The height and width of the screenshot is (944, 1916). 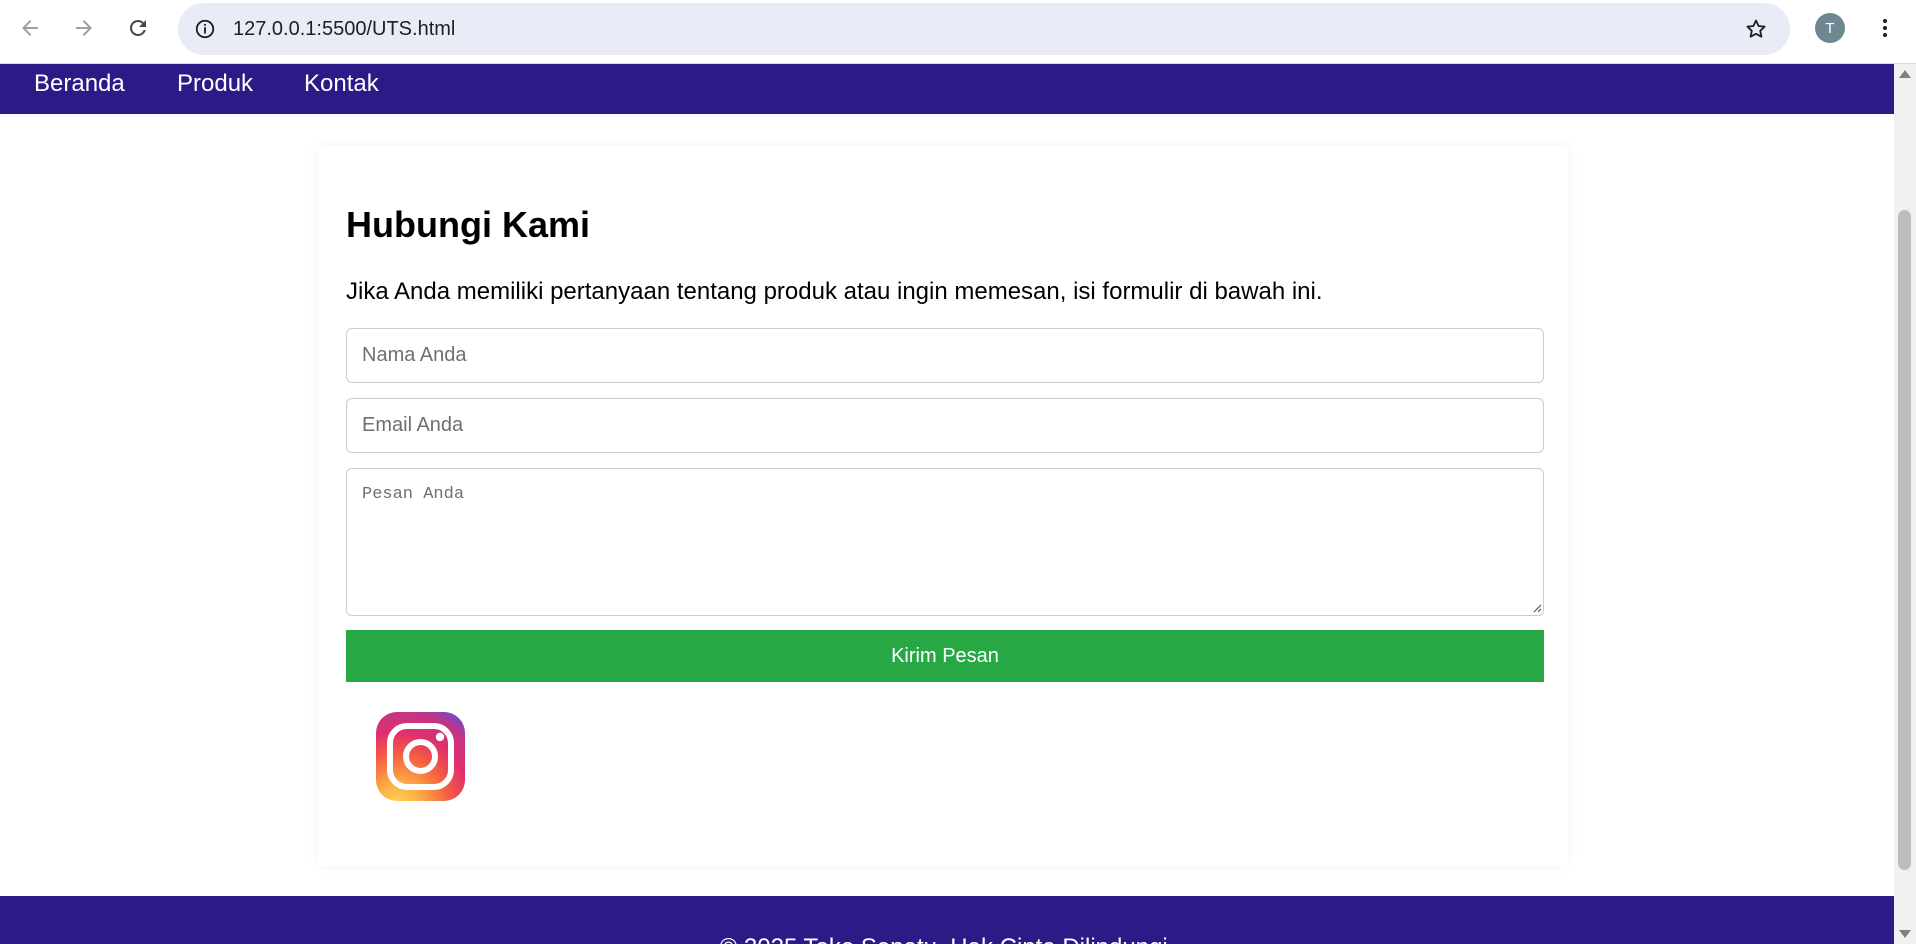 I want to click on back-arrow-icon, so click(x=30, y=28).